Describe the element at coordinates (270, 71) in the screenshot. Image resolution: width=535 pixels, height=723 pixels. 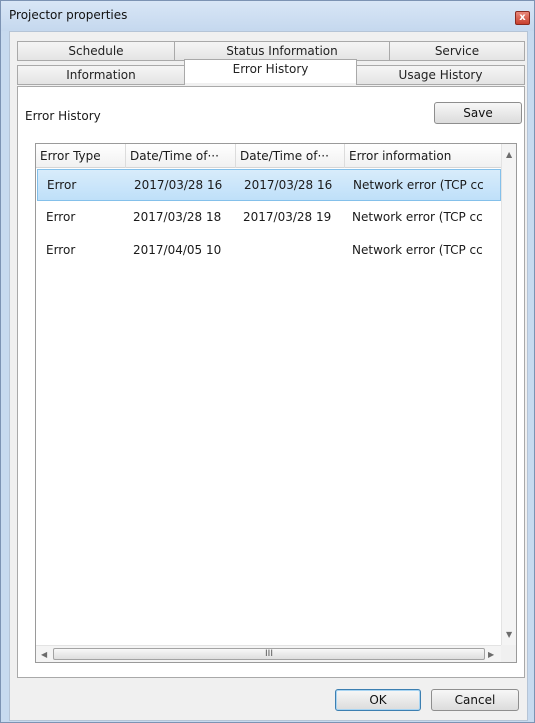
I see `tab-error-history: Error History` at that location.